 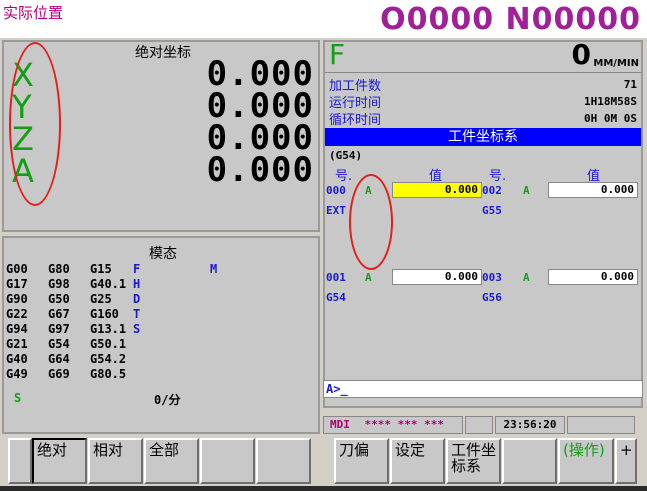 What do you see at coordinates (214, 269) in the screenshot?
I see `modal-letter: M` at bounding box center [214, 269].